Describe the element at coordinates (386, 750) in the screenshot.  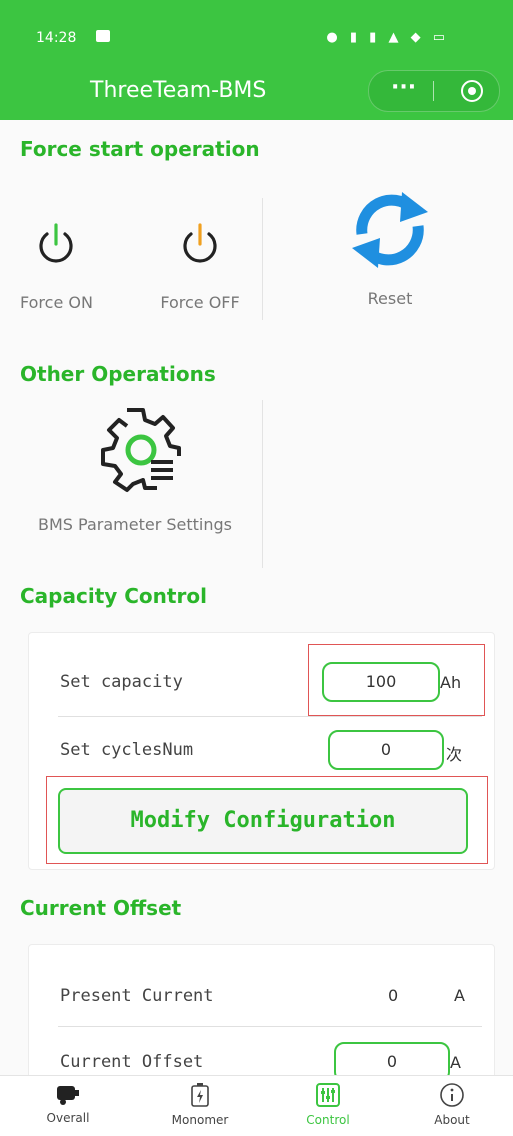
I see `set-cycles-input: 0` at that location.